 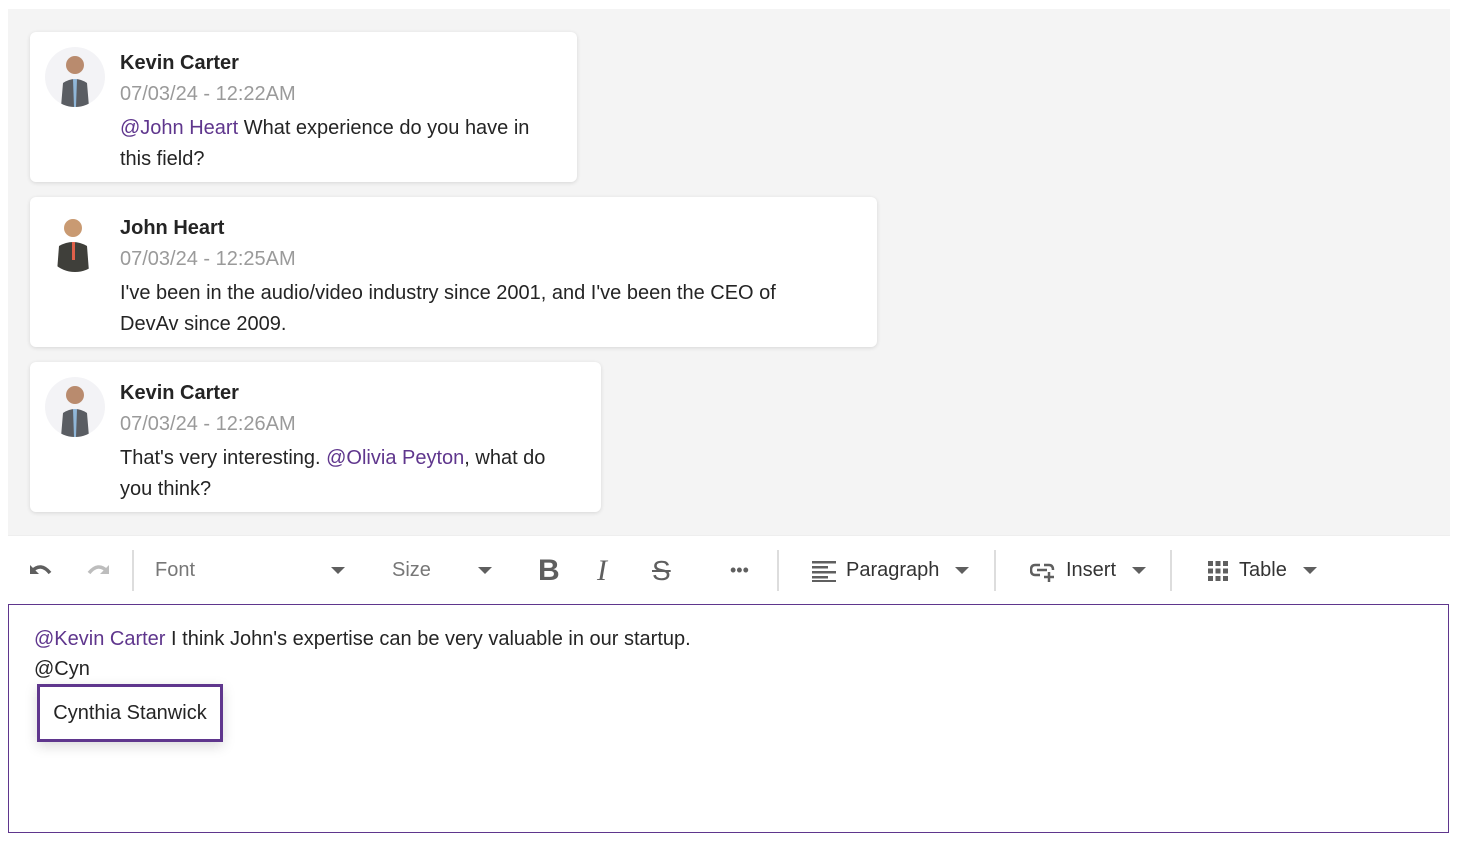 I want to click on table-select-label: Table, so click(x=1263, y=570).